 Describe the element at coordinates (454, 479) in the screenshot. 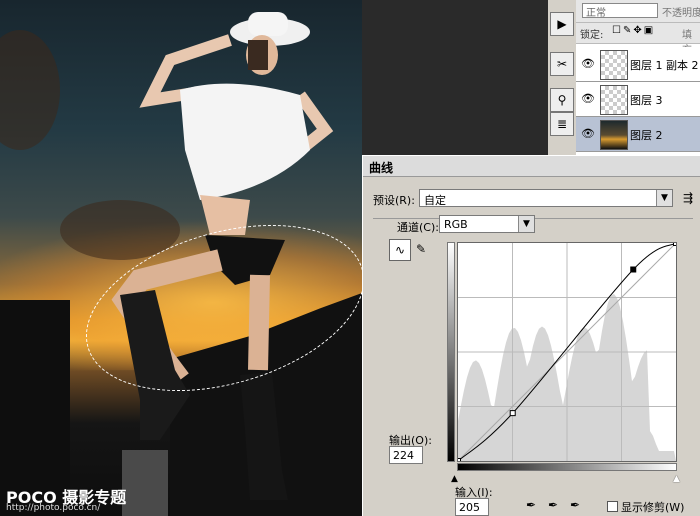

I see `black-point-slider: ▲` at that location.